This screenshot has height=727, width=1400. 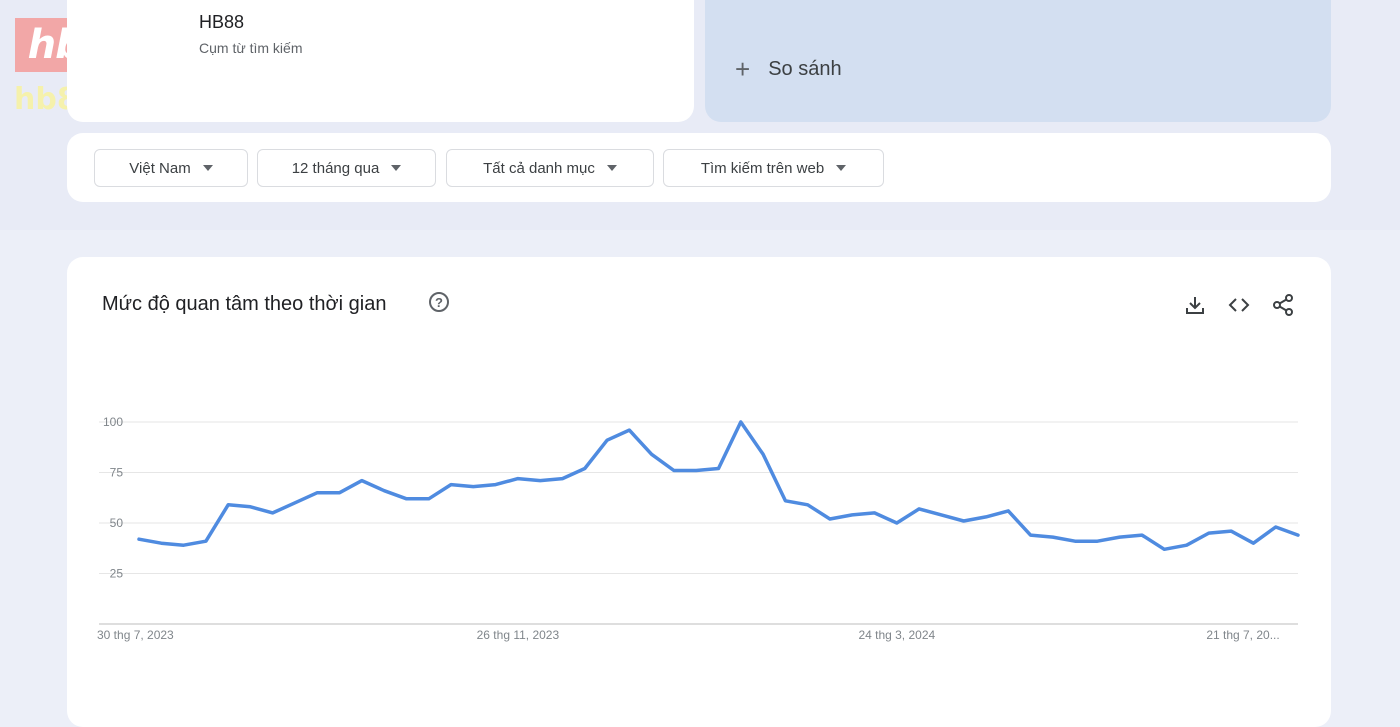 I want to click on filter-search-type-dropdown: Tìm kiếm trên web, so click(x=773, y=168).